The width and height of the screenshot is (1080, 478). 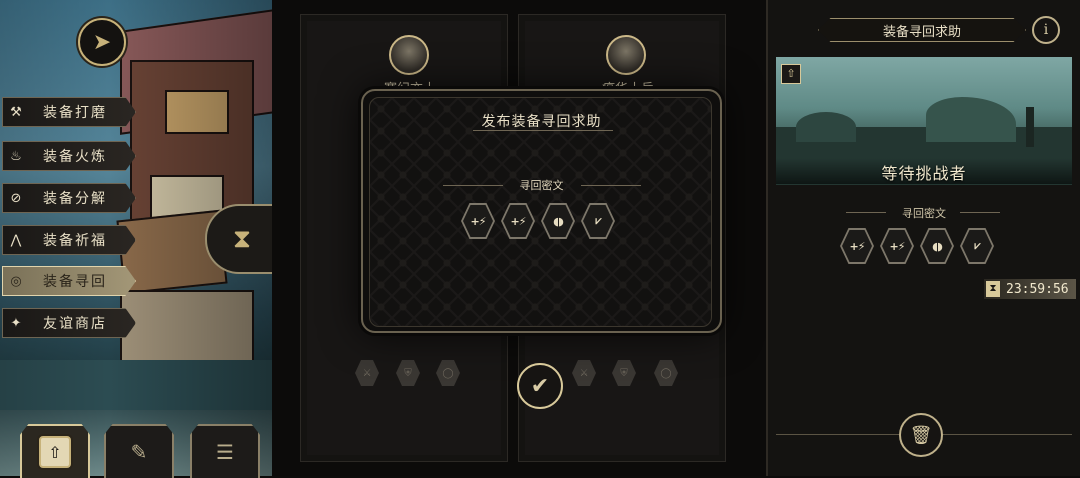 I want to click on menu-item-polish: ⚒ 装备打磨, so click(x=69, y=112).